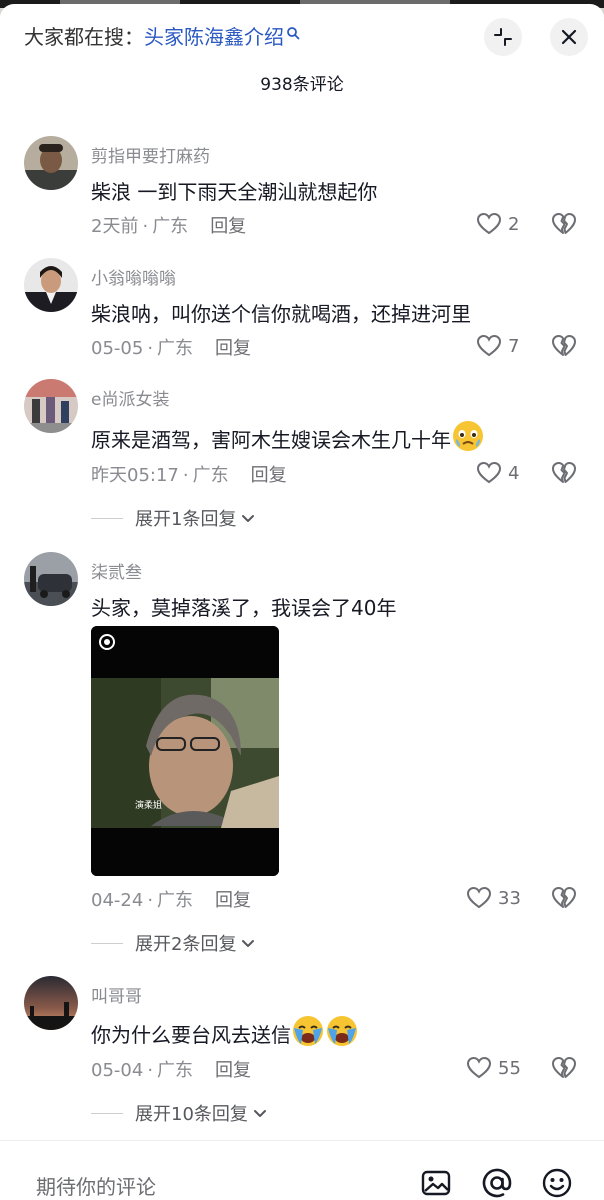  I want to click on comment-time: 05-04, so click(117, 1070).